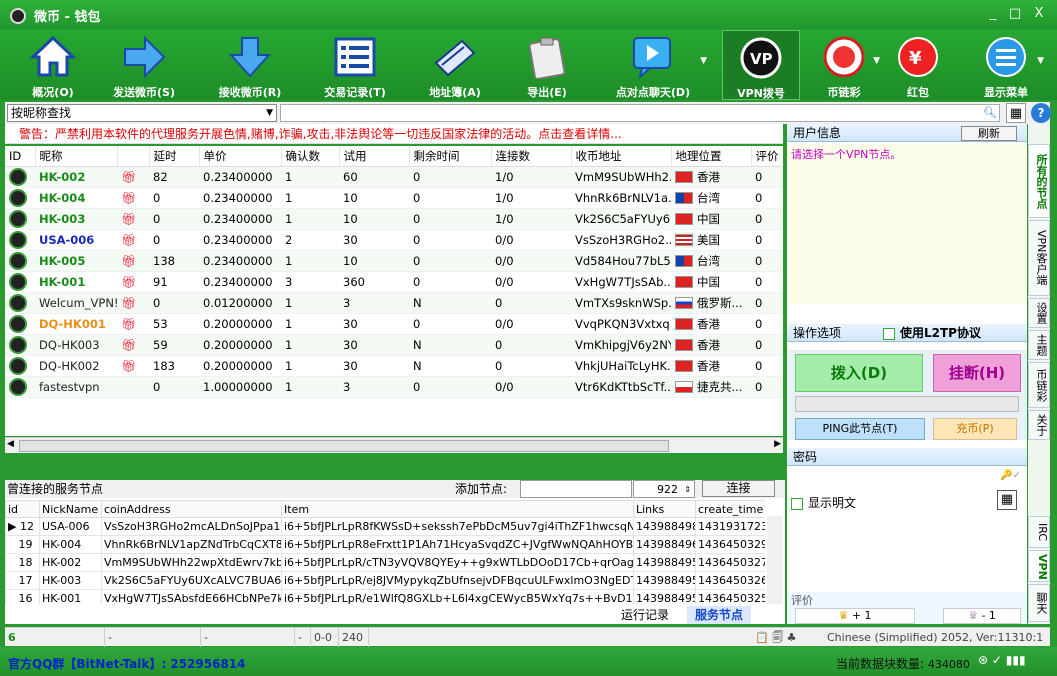 The width and height of the screenshot is (1057, 676). What do you see at coordinates (859, 373) in the screenshot?
I see `dial-in-button: 拨入(D)` at bounding box center [859, 373].